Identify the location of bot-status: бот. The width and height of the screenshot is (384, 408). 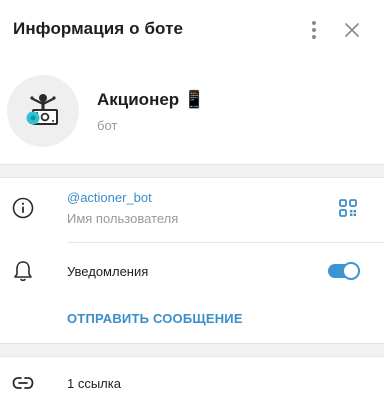
(107, 125).